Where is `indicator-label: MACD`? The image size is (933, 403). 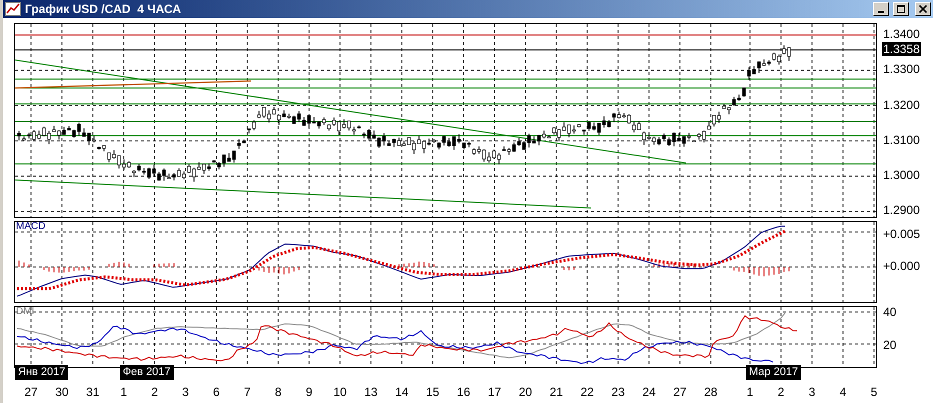 indicator-label: MACD is located at coordinates (31, 227).